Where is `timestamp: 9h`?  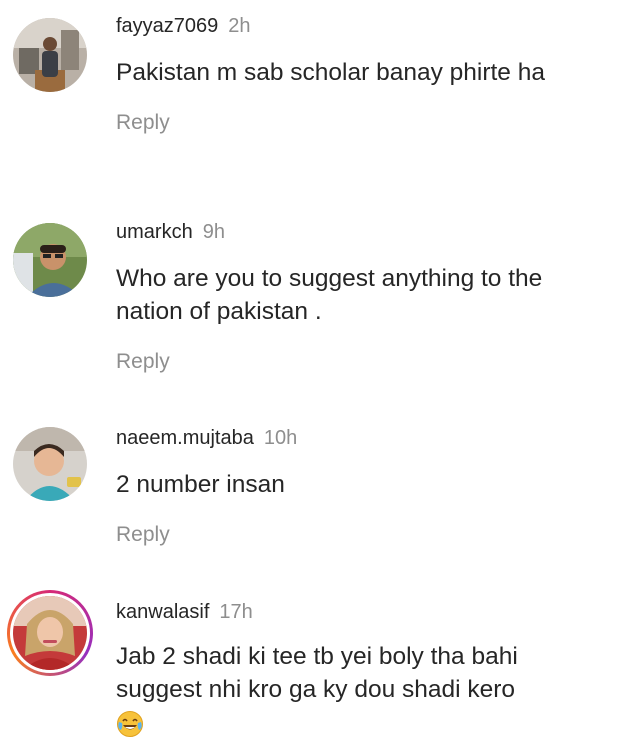 timestamp: 9h is located at coordinates (213, 232).